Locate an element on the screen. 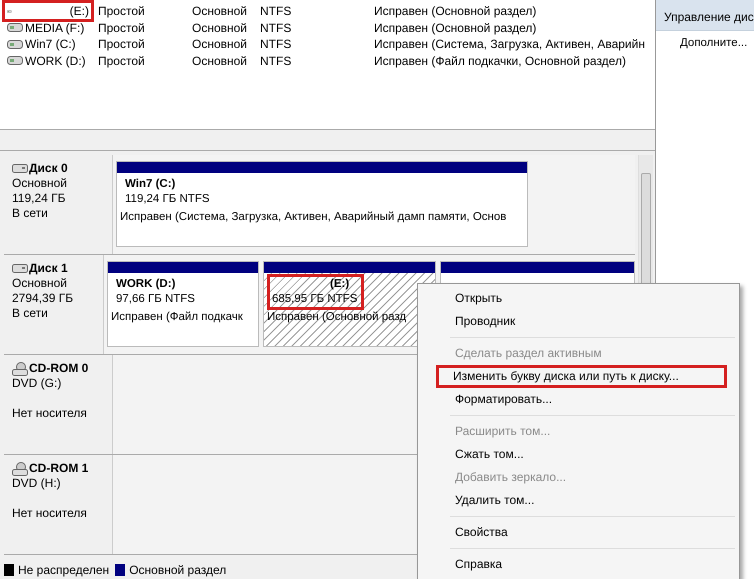 This screenshot has width=754, height=579. actions-title: Управление дис is located at coordinates (705, 15).